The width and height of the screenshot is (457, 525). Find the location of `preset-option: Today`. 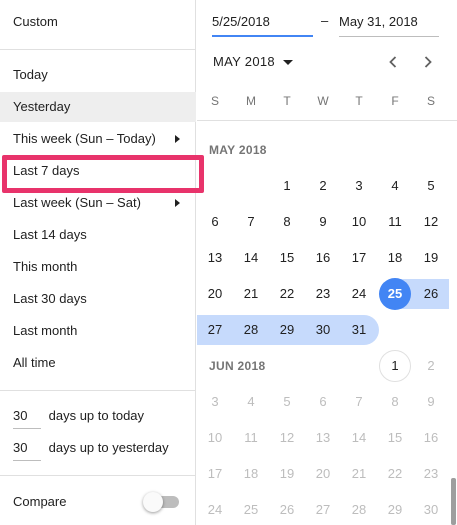

preset-option: Today is located at coordinates (98, 75).